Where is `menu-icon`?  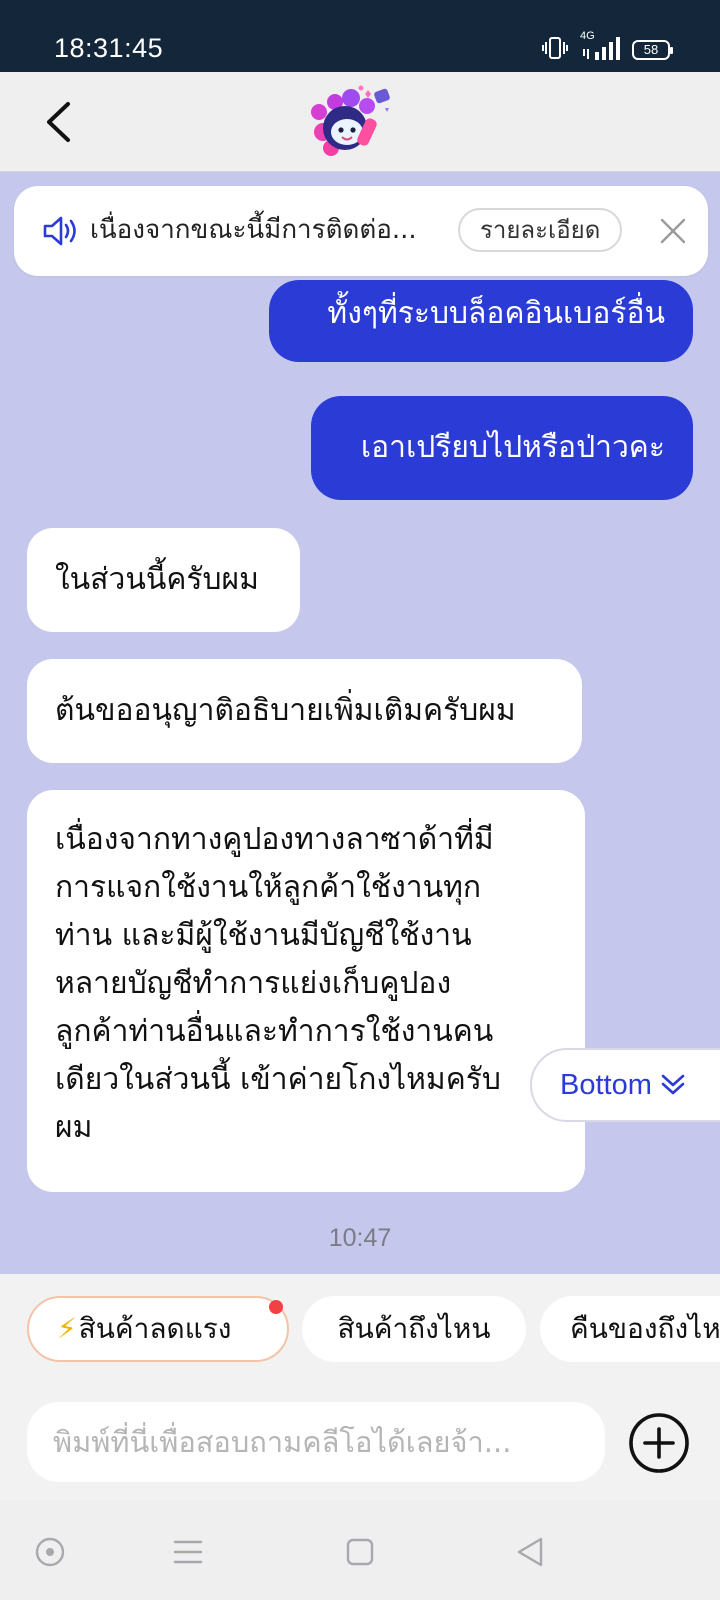
menu-icon is located at coordinates (188, 1552).